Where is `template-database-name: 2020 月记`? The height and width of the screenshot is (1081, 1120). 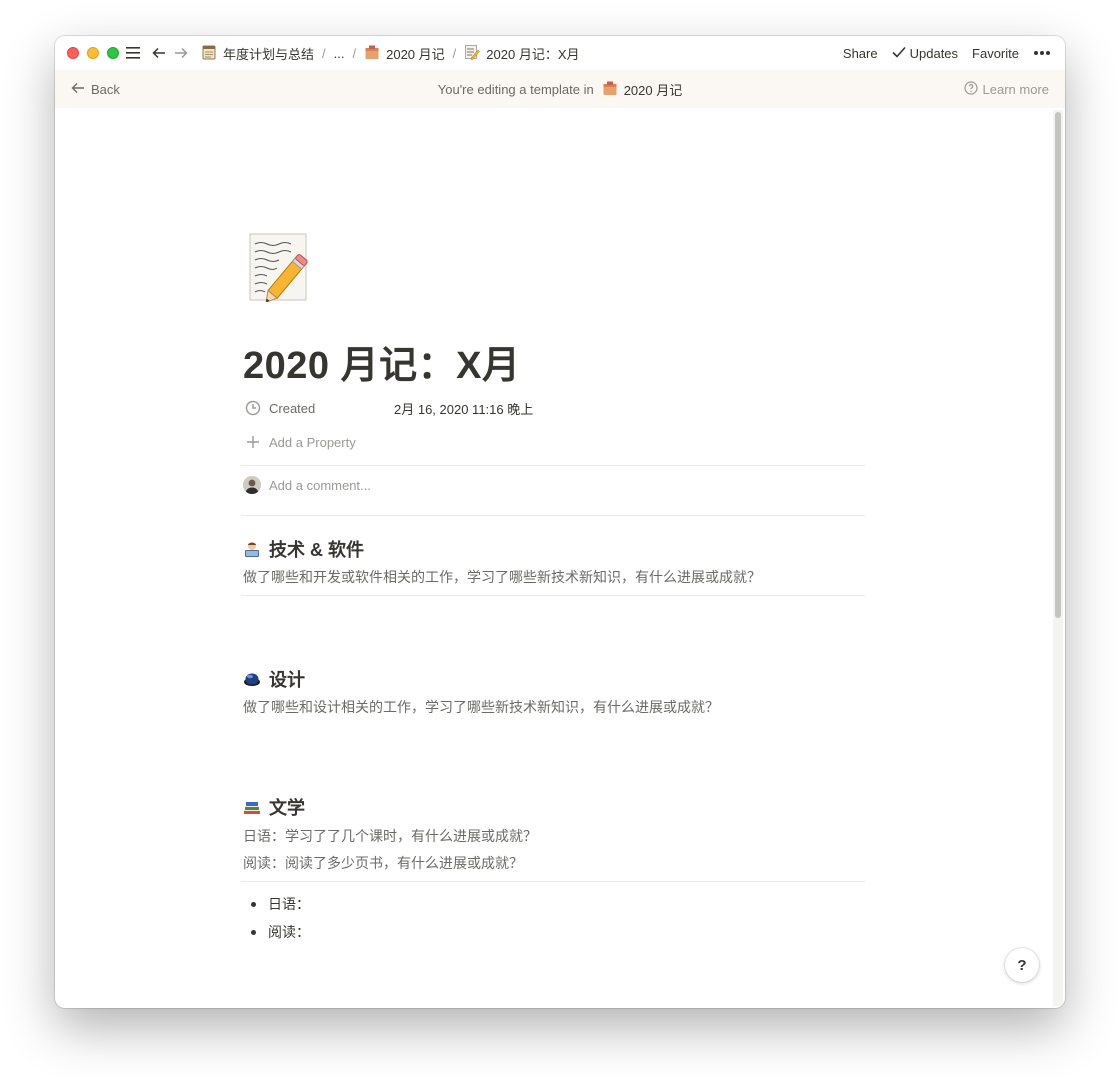
template-database-name: 2020 月记 is located at coordinates (653, 90).